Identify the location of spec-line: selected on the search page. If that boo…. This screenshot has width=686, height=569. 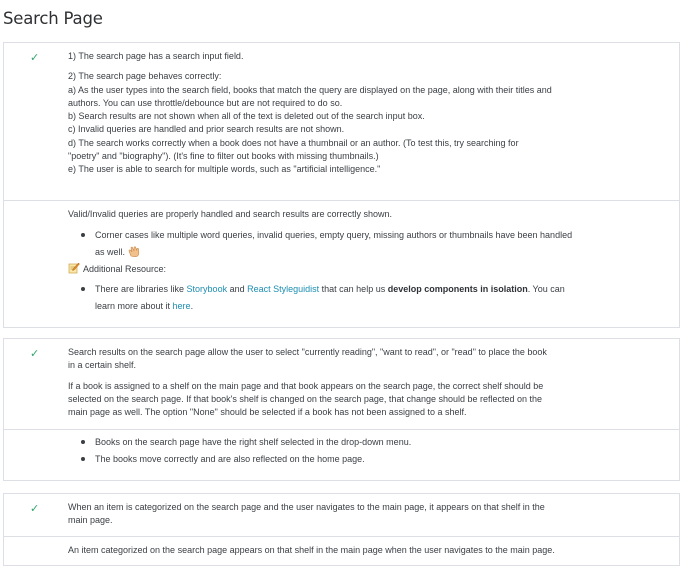
(305, 398).